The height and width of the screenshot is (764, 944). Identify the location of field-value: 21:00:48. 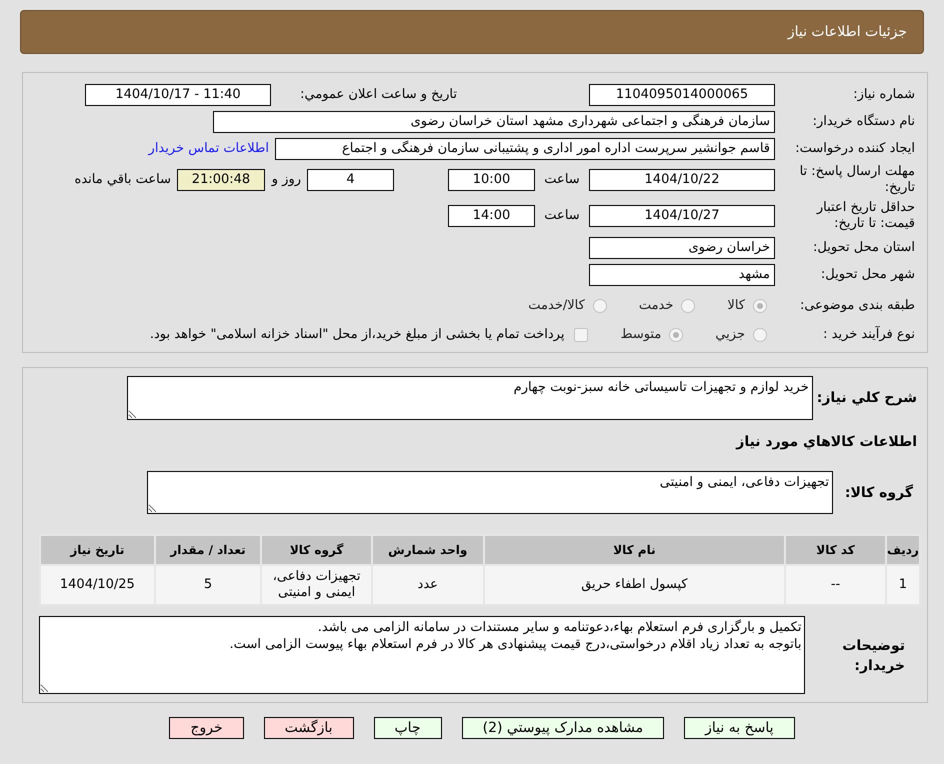
(221, 180).